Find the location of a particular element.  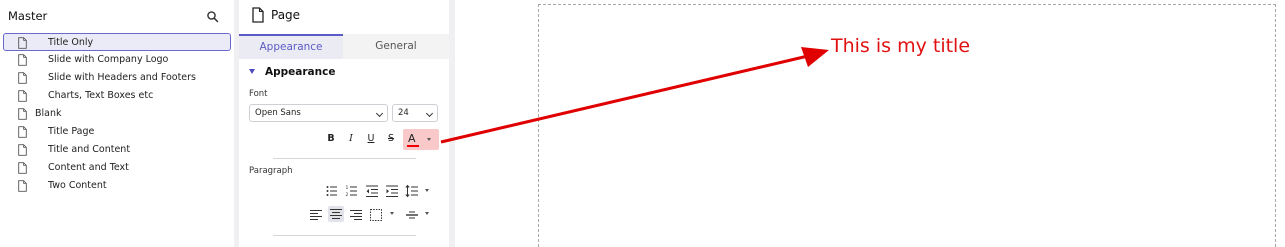

master-item: Two Content is located at coordinates (117, 186).